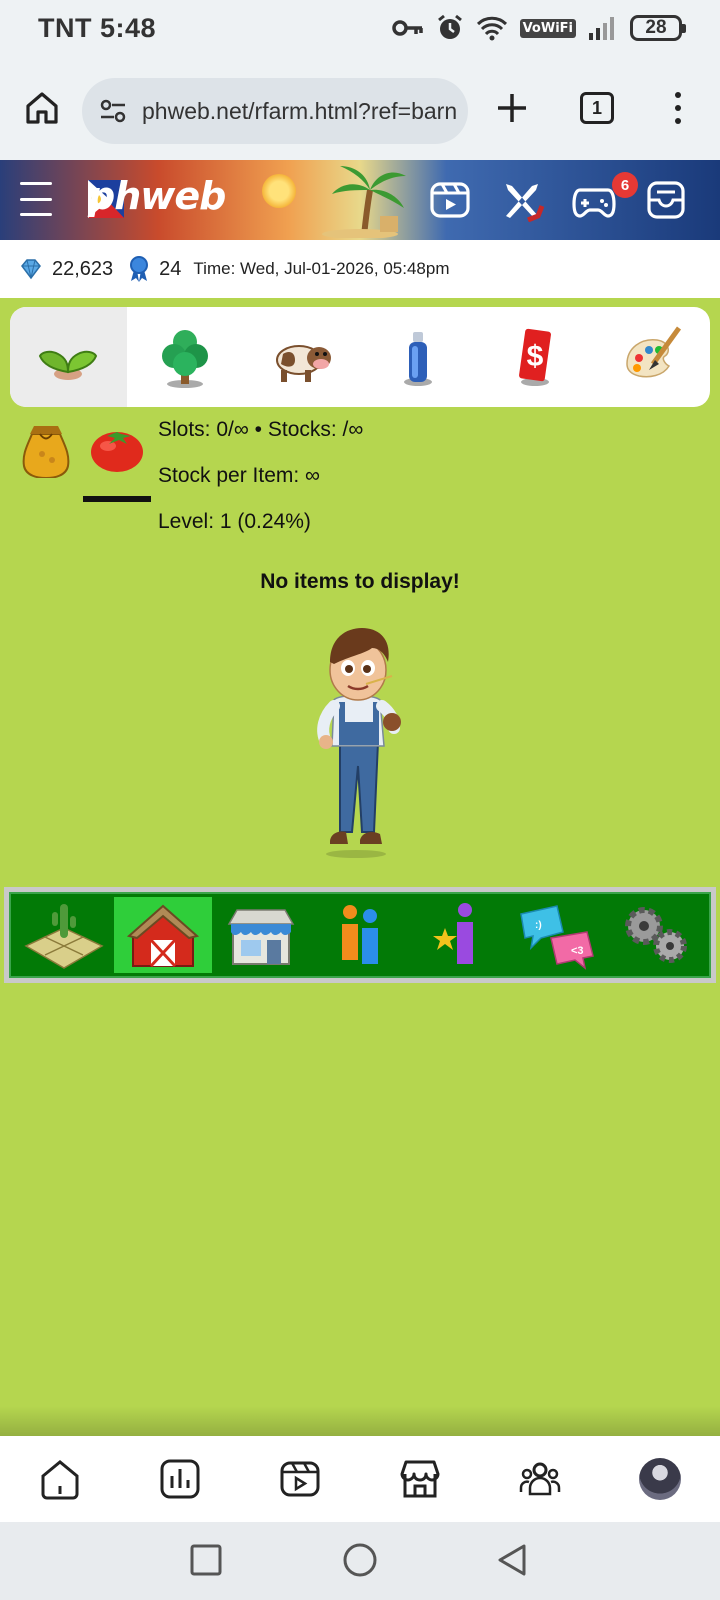 The height and width of the screenshot is (1600, 720). Describe the element at coordinates (261, 429) in the screenshot. I see `slots-stocks-text: Slots: 0/∞ • Stocks: /∞` at that location.